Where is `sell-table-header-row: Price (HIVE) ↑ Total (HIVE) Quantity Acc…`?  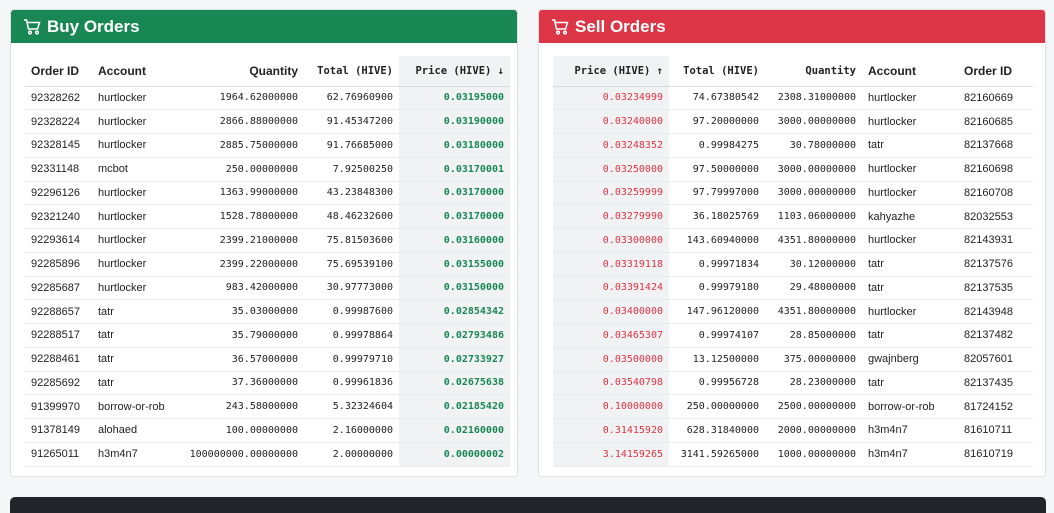
sell-table-header-row: Price (HIVE) ↑ Total (HIVE) Quantity Acc… is located at coordinates (793, 71).